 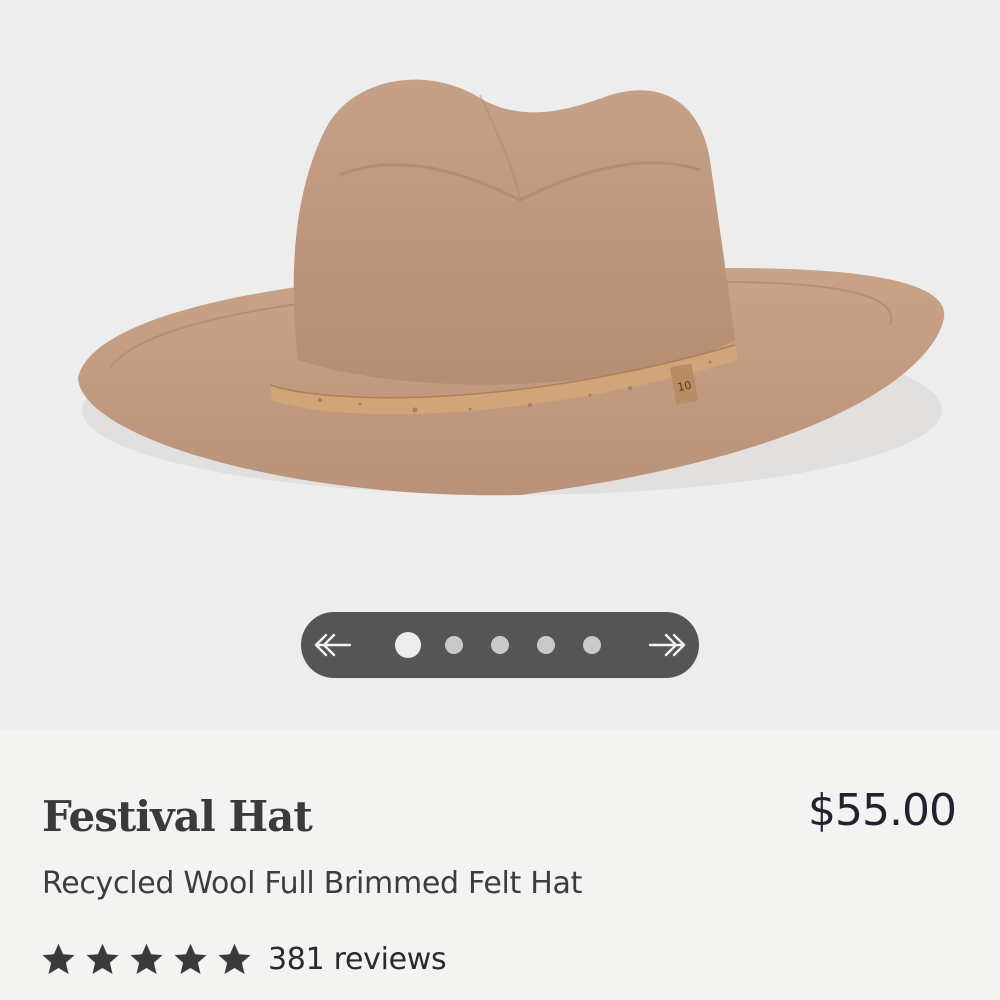 I want to click on star-rating, so click(x=150, y=959).